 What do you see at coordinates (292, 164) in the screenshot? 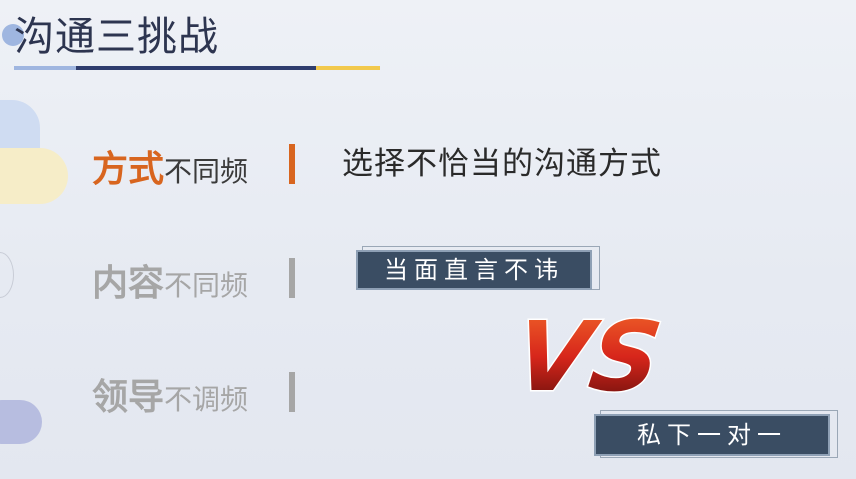
I see `row-method-bar` at bounding box center [292, 164].